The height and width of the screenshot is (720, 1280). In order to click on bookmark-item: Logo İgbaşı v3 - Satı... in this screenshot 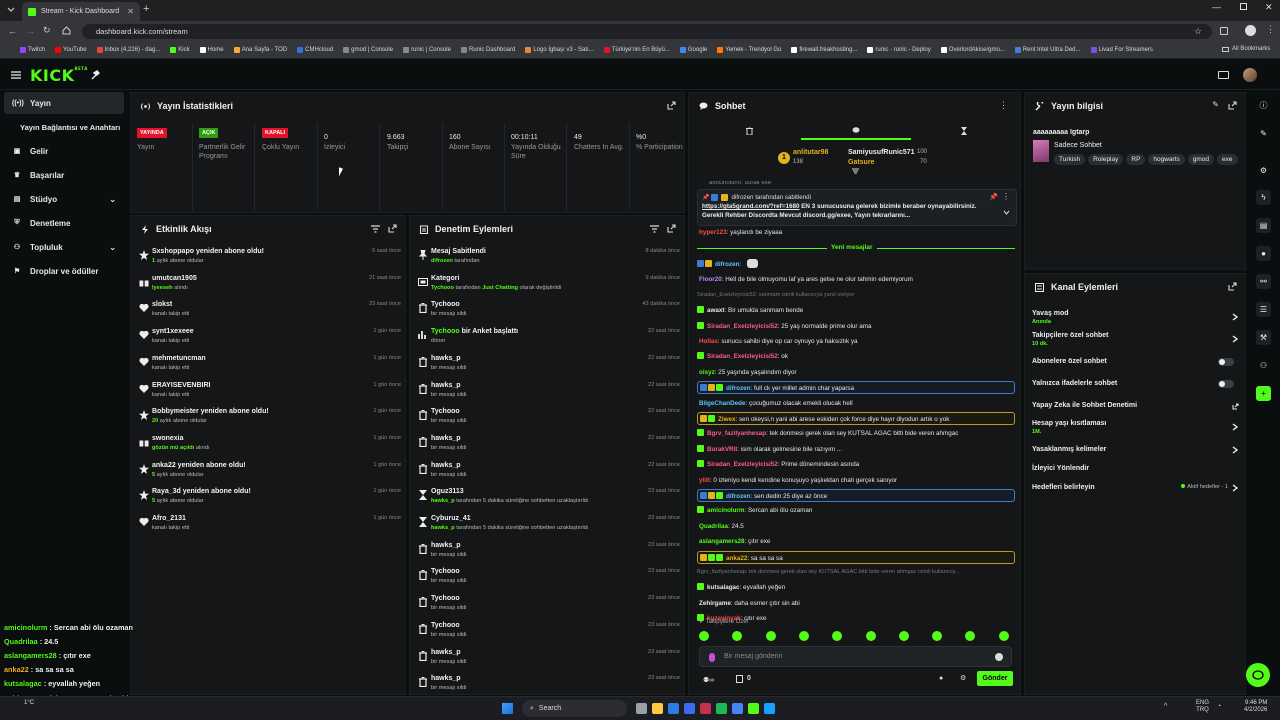, I will do `click(559, 50)`.